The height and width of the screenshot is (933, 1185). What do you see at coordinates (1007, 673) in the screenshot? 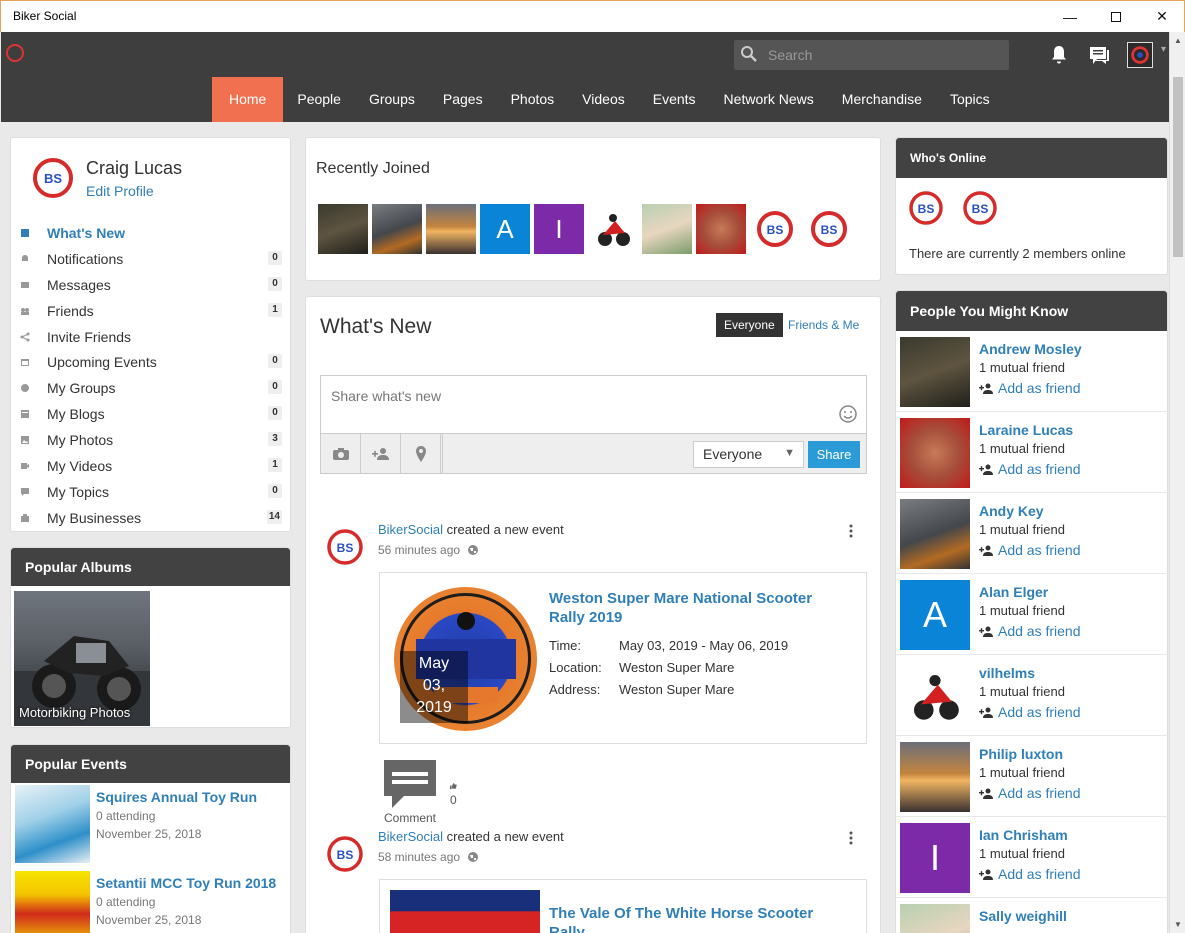
I see `person-name: vilhelms` at bounding box center [1007, 673].